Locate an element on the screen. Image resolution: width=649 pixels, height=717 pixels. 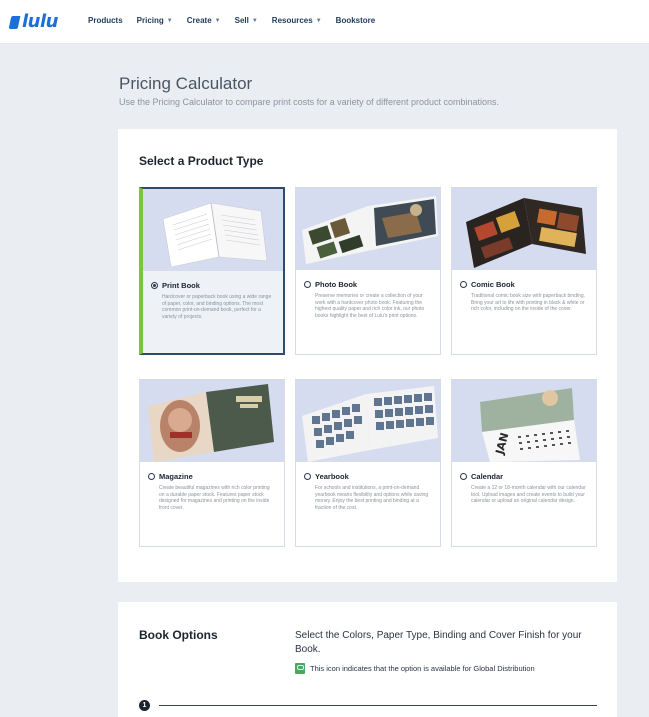
lulu-logo: lulu is located at coordinates (34, 21).